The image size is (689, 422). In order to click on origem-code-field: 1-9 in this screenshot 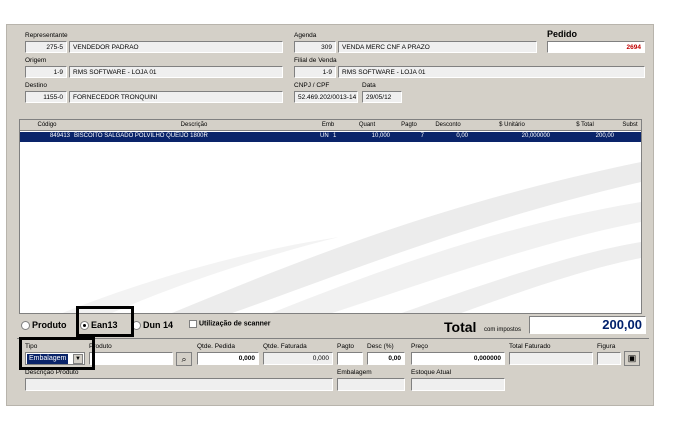, I will do `click(46, 72)`.